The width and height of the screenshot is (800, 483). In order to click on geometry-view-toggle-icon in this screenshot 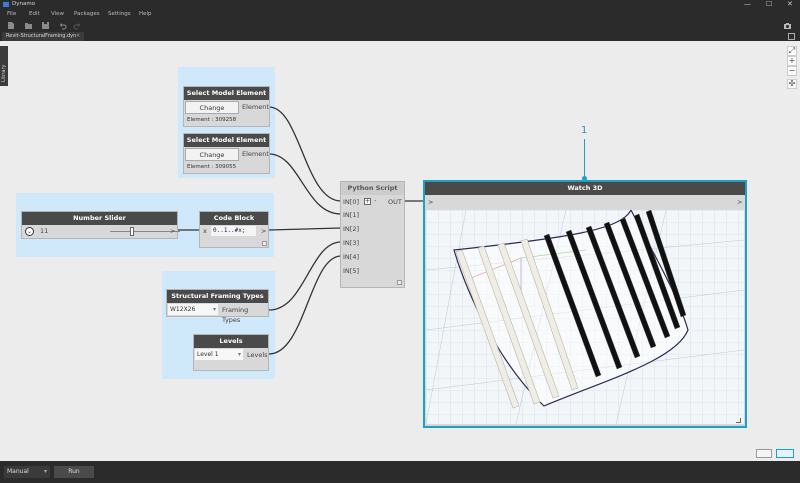, I will do `click(785, 453)`.